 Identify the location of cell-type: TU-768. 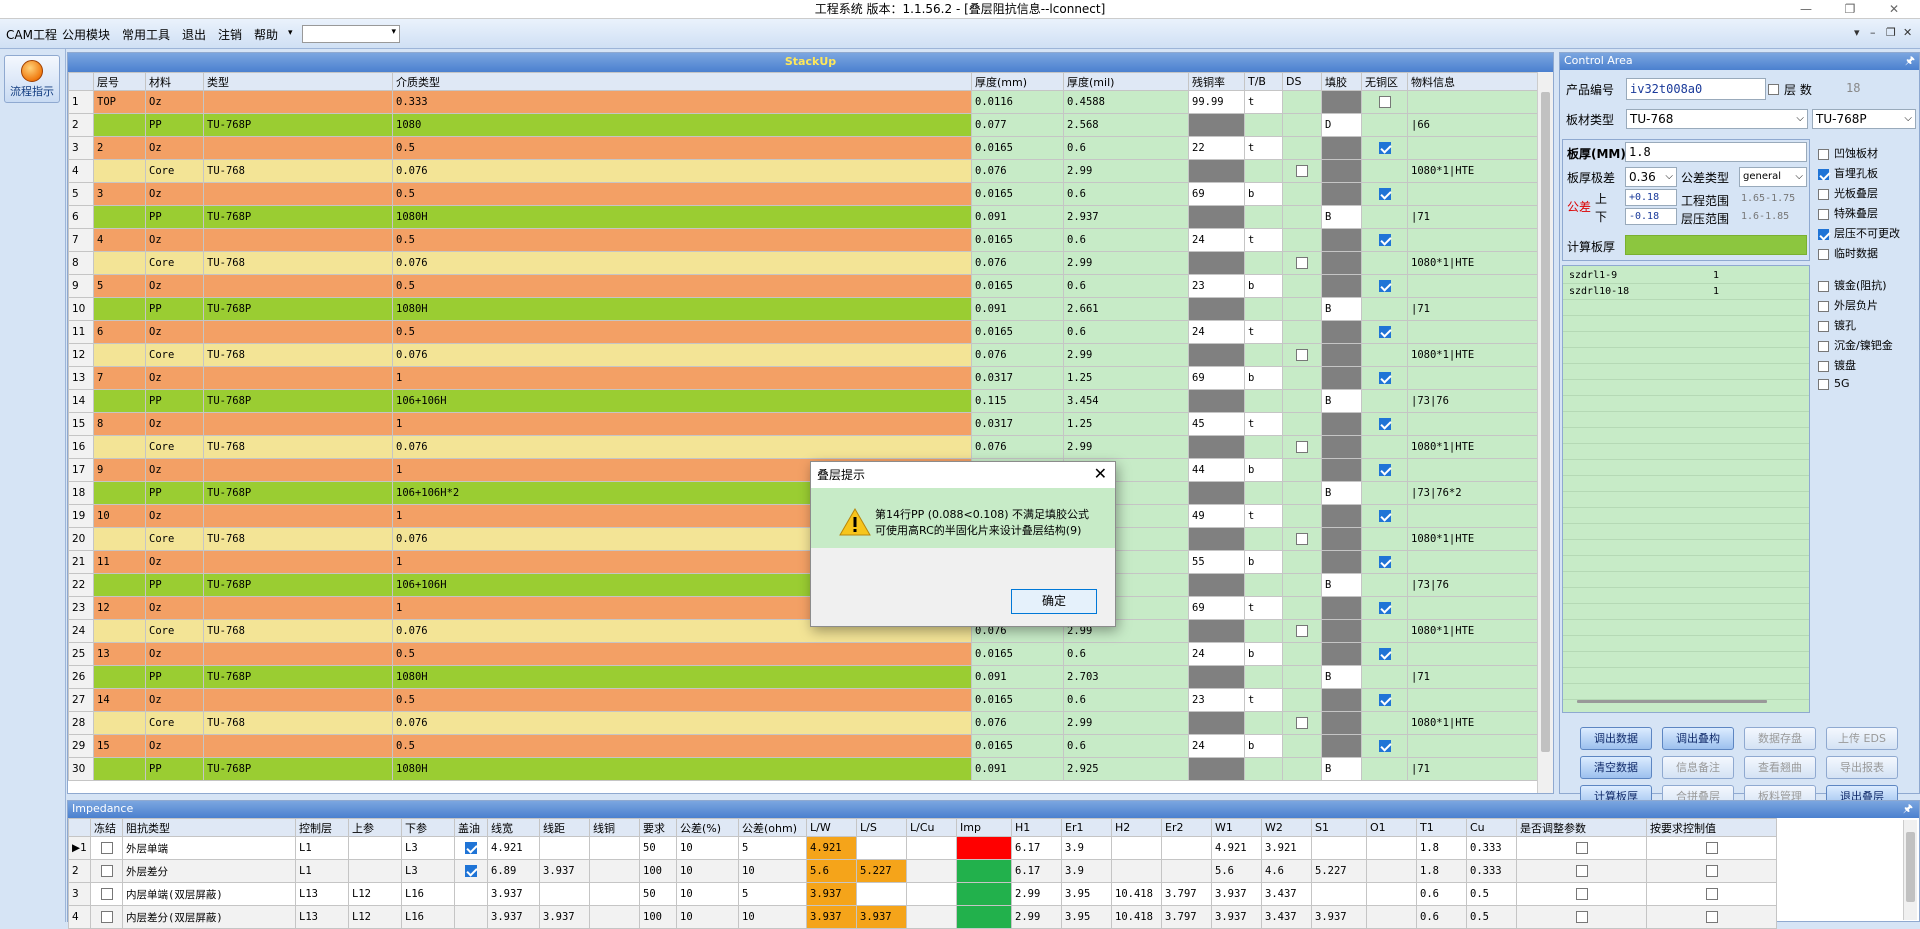
(298, 171).